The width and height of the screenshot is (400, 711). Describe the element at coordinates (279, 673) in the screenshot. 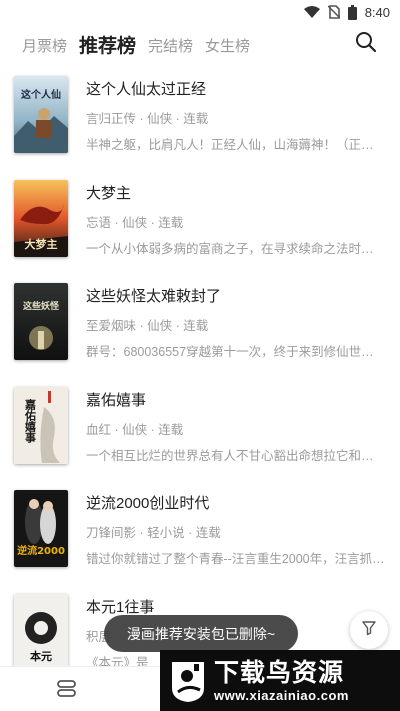

I see `watermark-title: 下载鸟资源` at that location.